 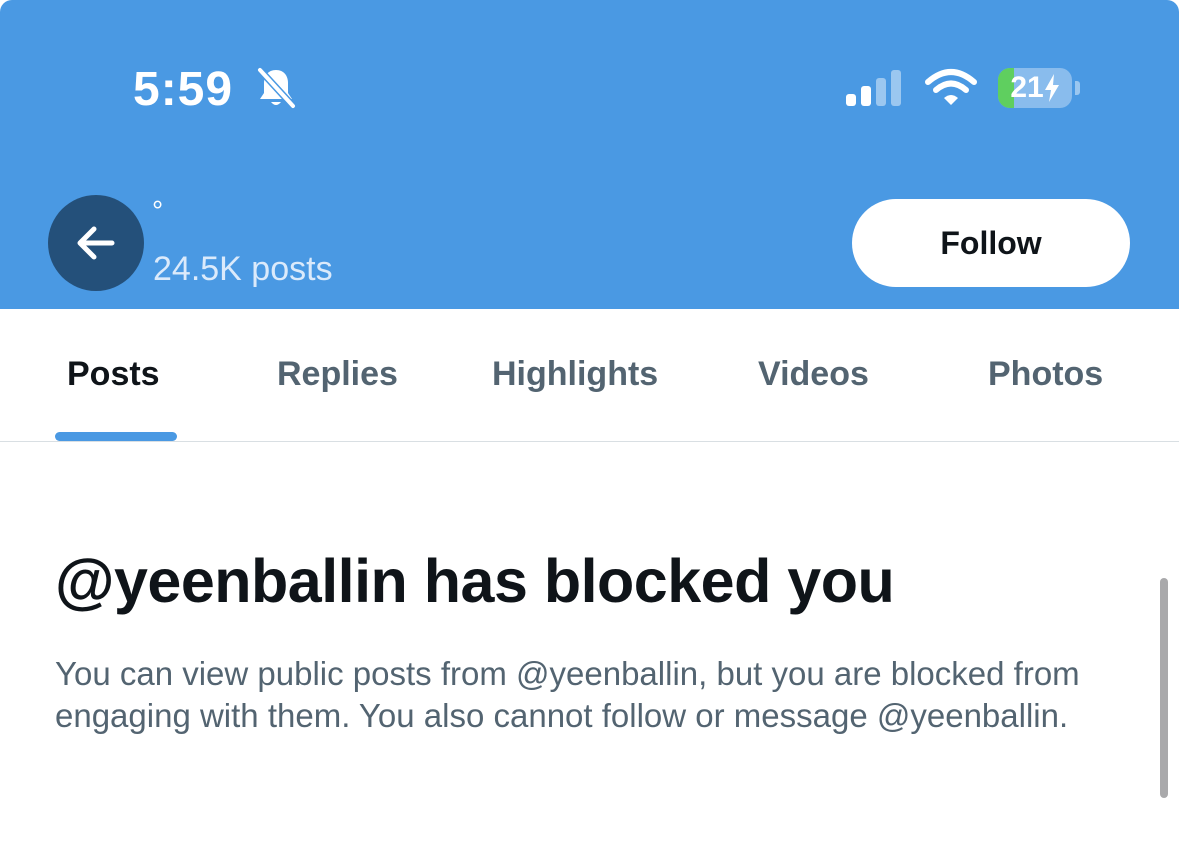 I want to click on bell-slash-icon, so click(x=276, y=90).